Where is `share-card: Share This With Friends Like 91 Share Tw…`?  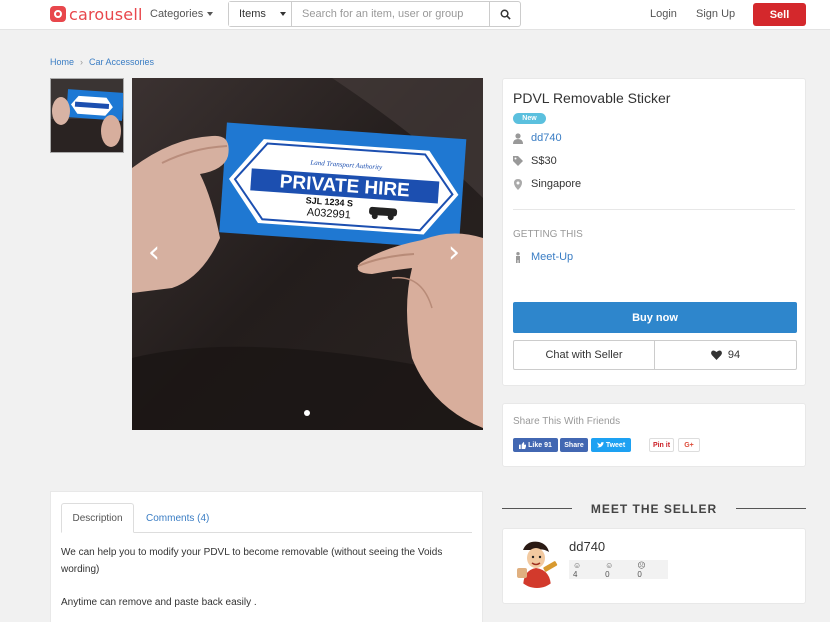 share-card: Share This With Friends Like 91 Share Tw… is located at coordinates (654, 435).